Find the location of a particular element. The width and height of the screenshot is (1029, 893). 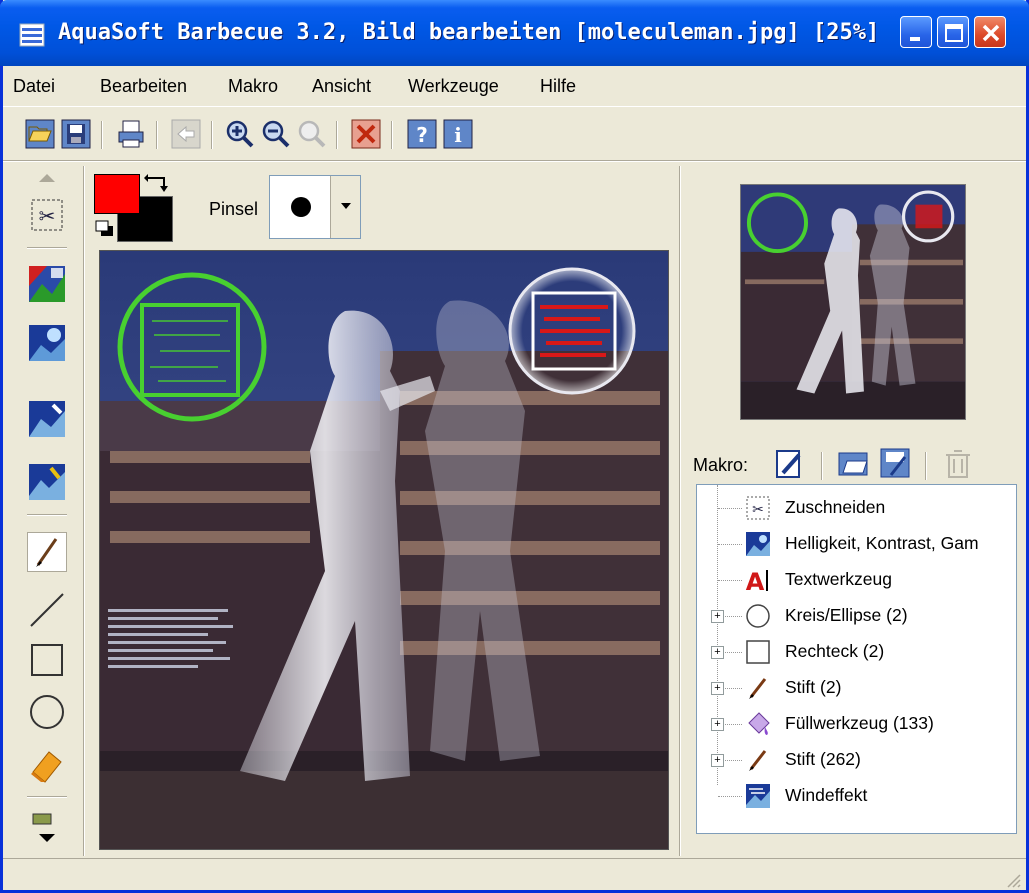

preview-thumbnail is located at coordinates (853, 302).